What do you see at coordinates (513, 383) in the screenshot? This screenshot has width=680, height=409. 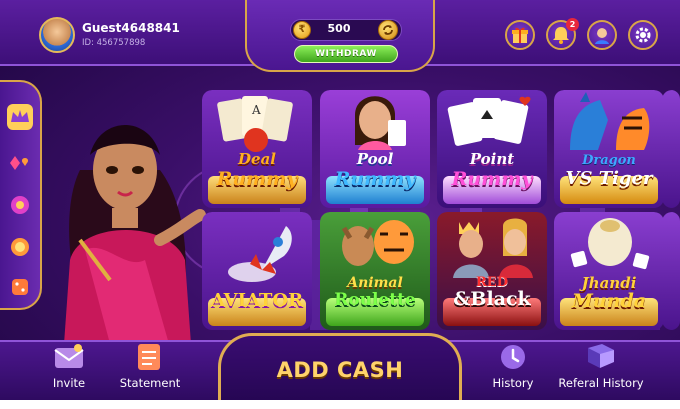 I see `history-button: History` at bounding box center [513, 383].